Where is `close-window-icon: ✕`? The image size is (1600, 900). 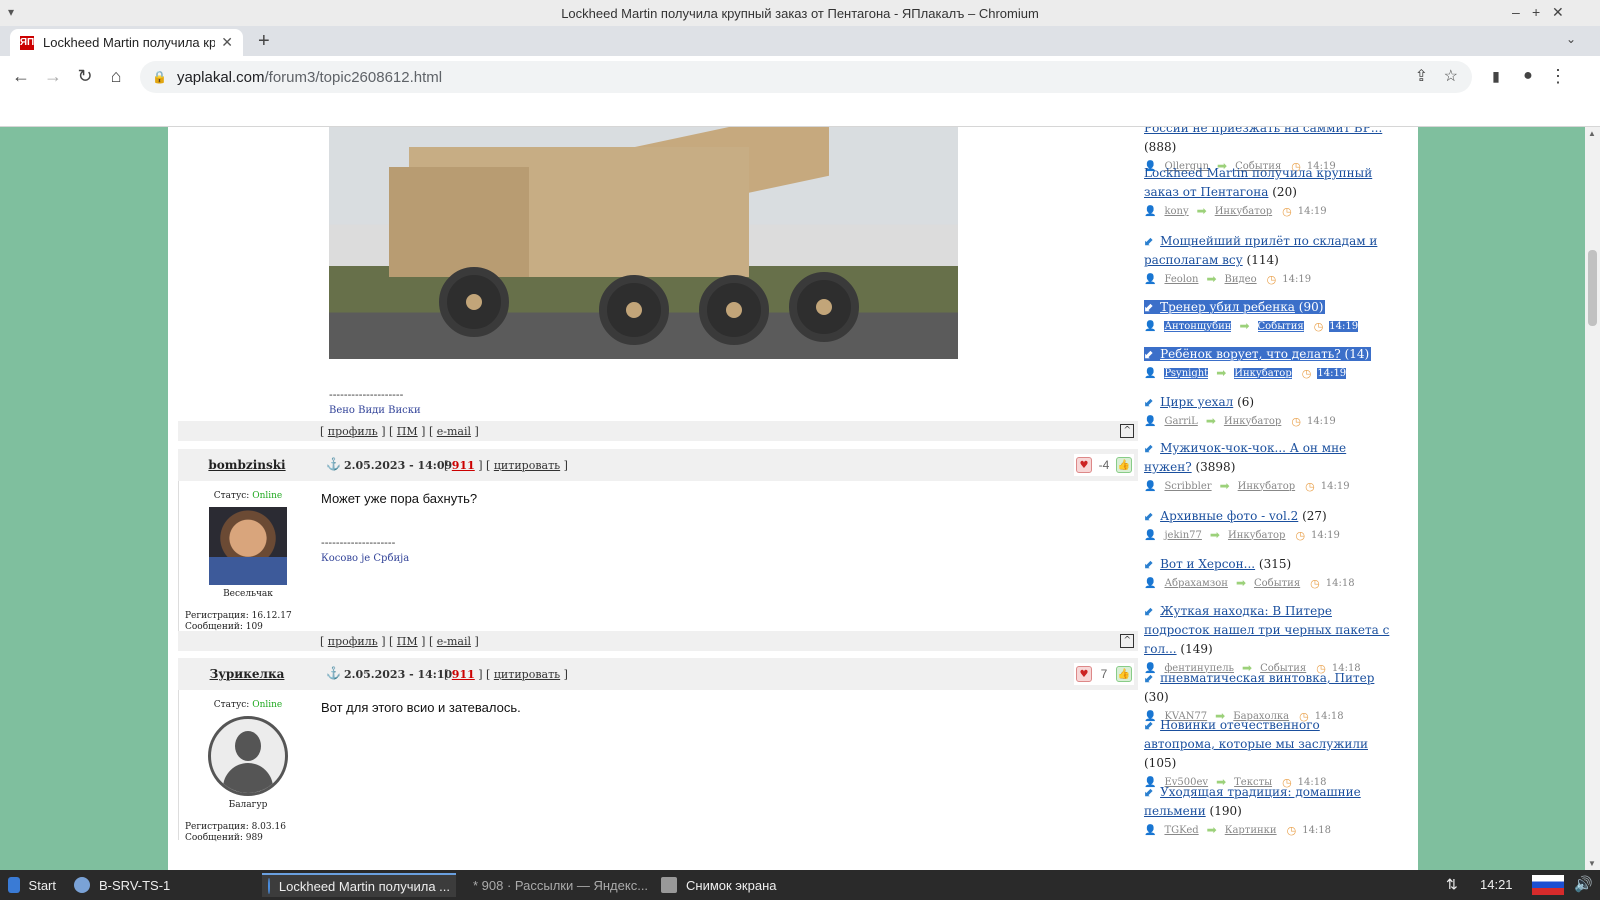
close-window-icon: ✕ is located at coordinates (1558, 12).